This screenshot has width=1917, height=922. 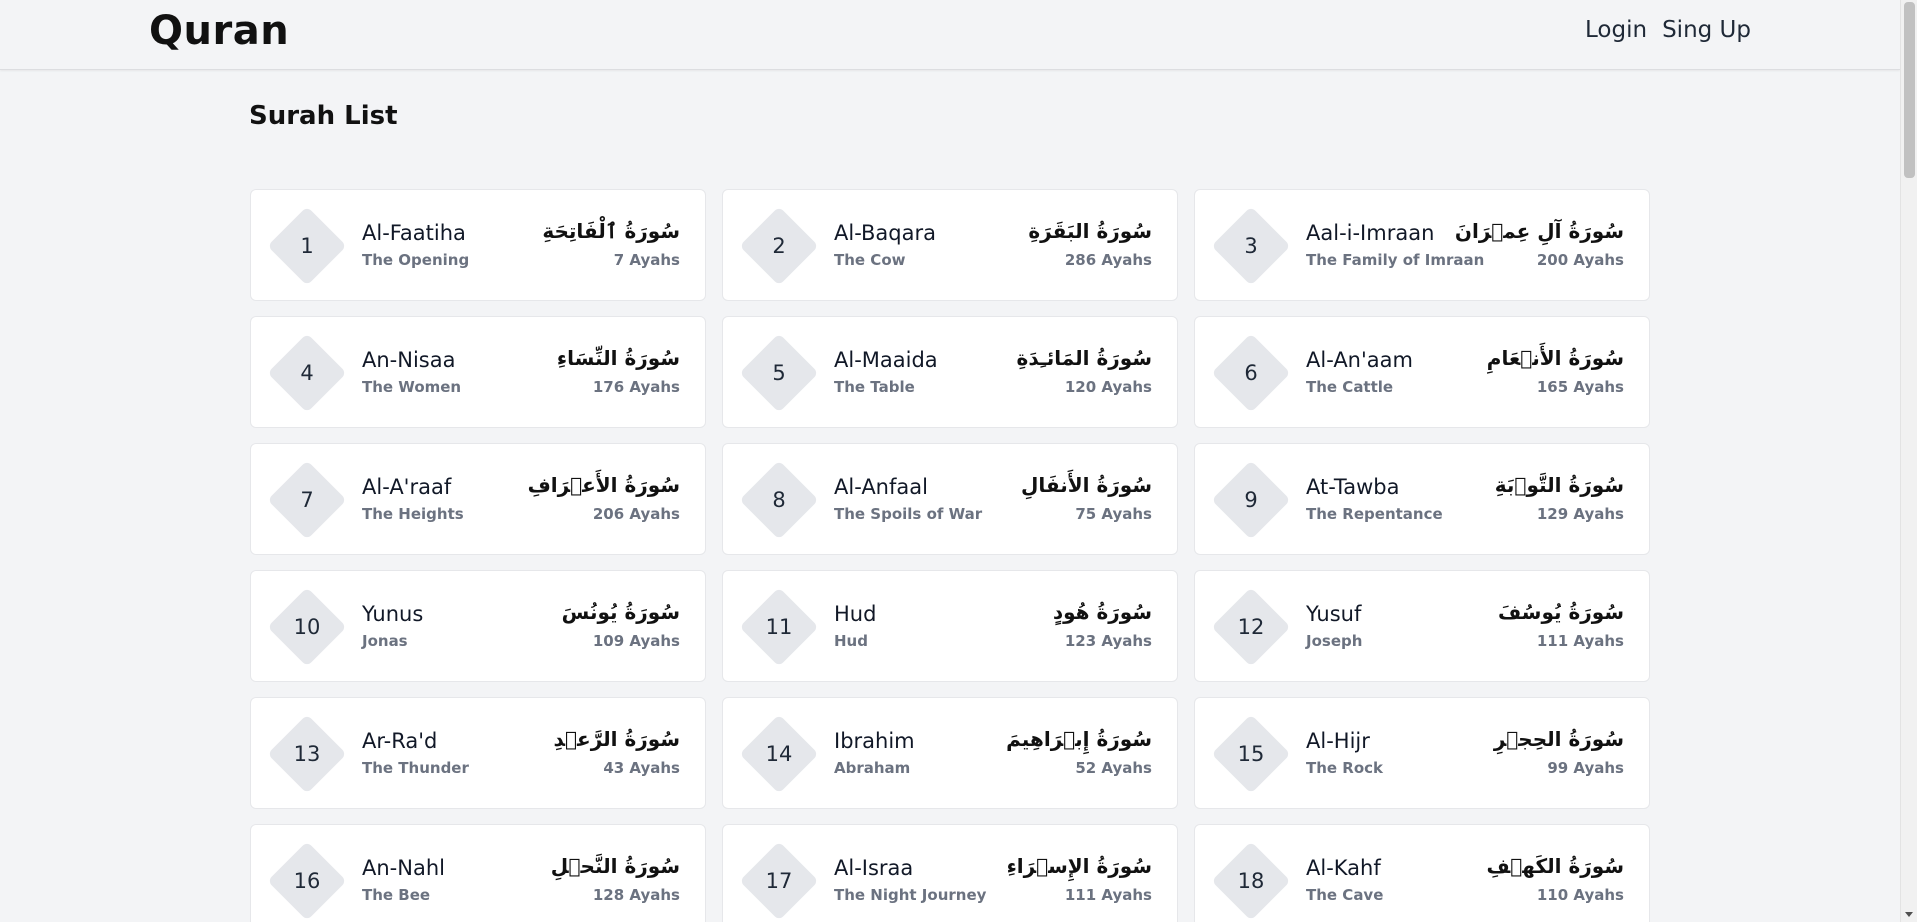 What do you see at coordinates (393, 614) in the screenshot?
I see `surah-name: Yunus` at bounding box center [393, 614].